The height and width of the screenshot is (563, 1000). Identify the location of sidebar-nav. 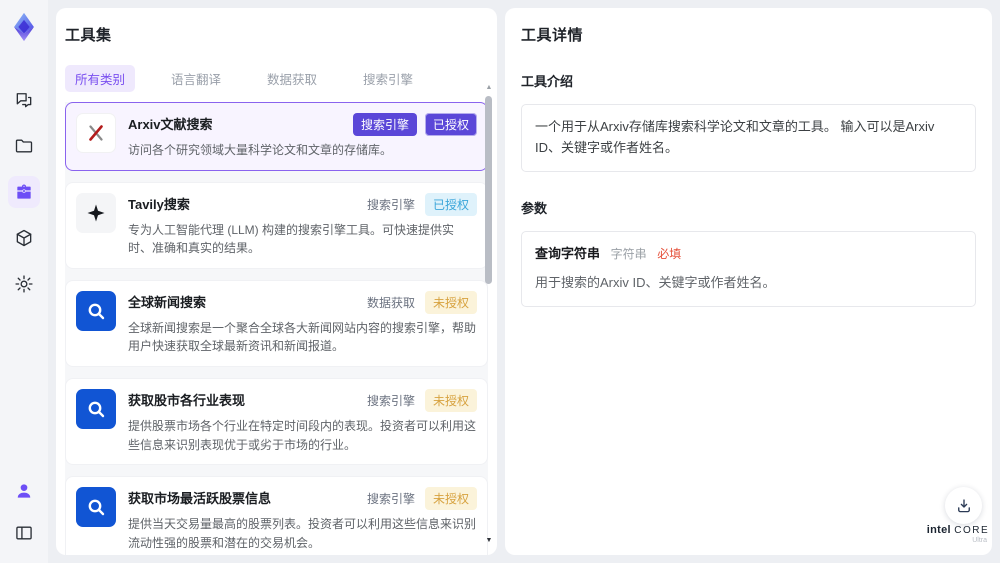
(24, 192).